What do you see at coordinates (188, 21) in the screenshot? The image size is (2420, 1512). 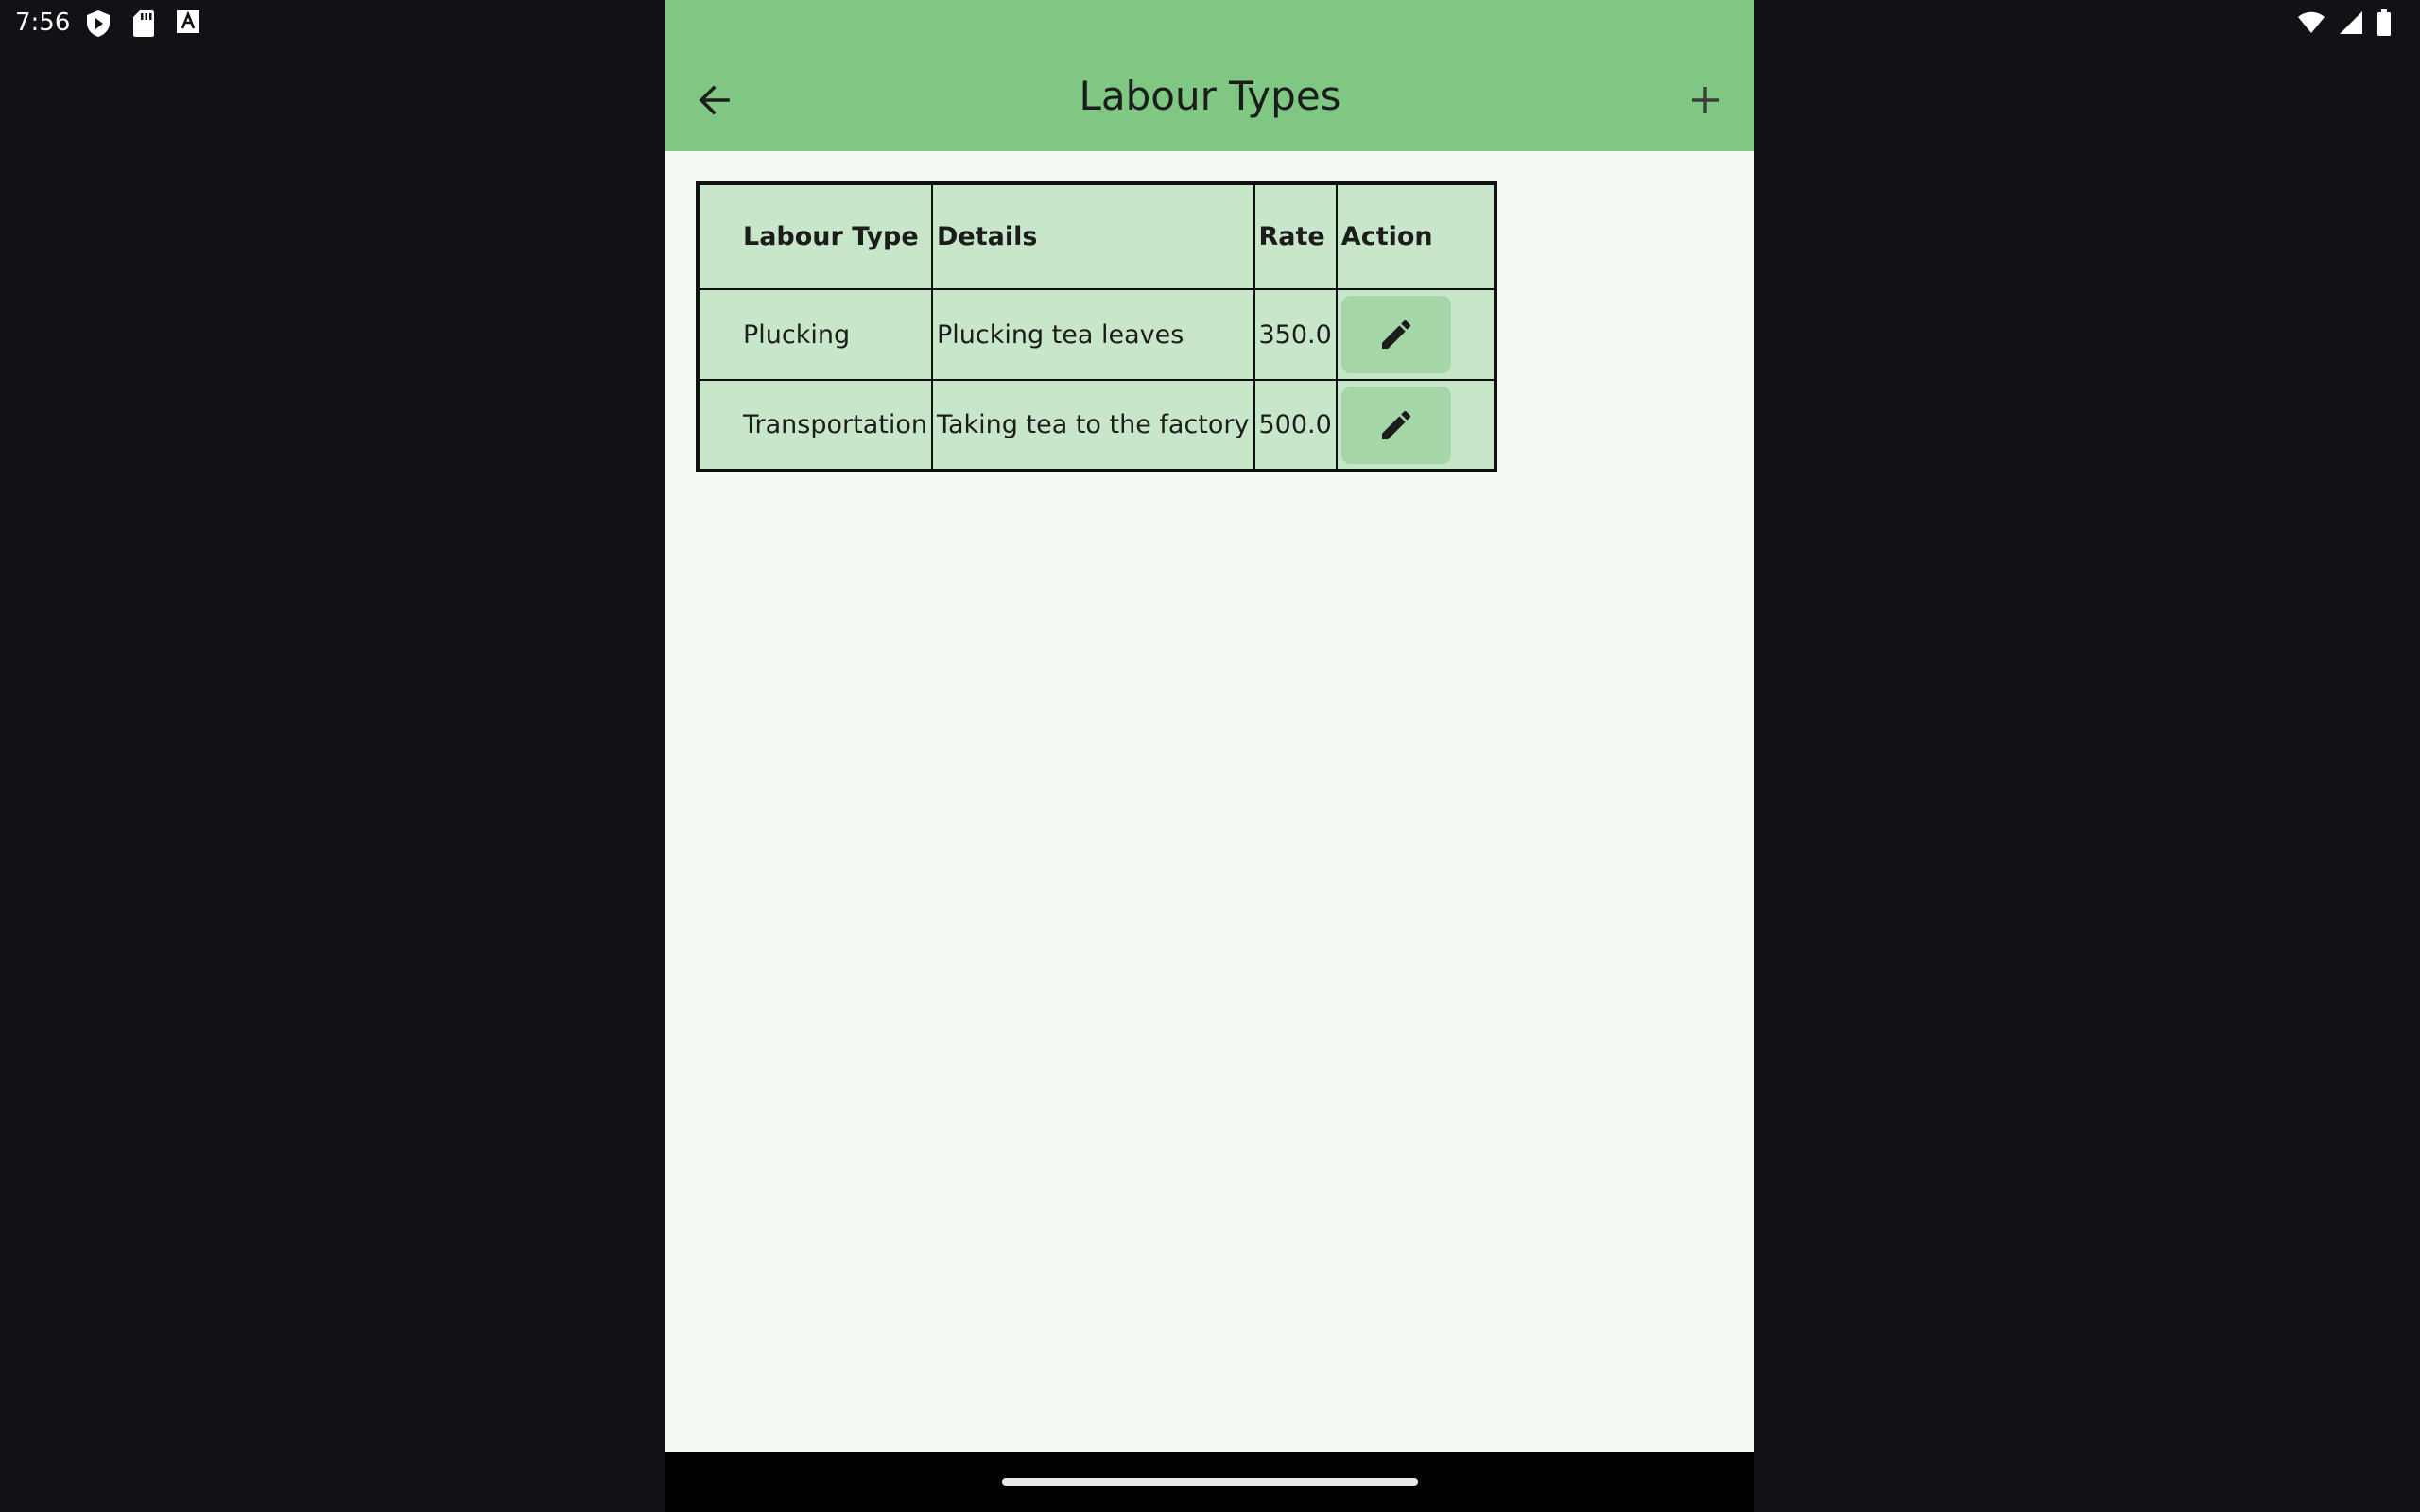 I see `font-a-icon` at bounding box center [188, 21].